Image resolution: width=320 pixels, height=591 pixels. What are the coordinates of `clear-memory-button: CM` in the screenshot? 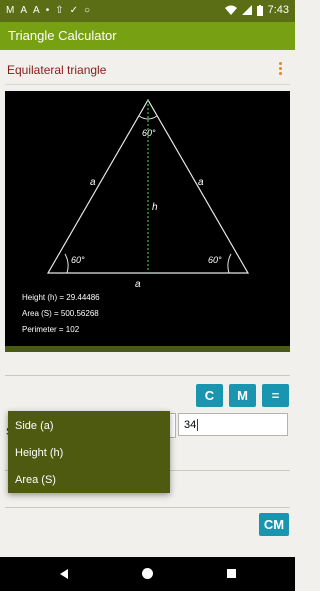 It's located at (274, 524).